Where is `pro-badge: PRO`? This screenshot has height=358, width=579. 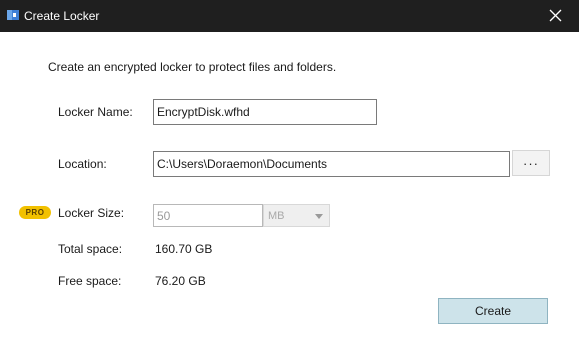 pro-badge: PRO is located at coordinates (35, 212).